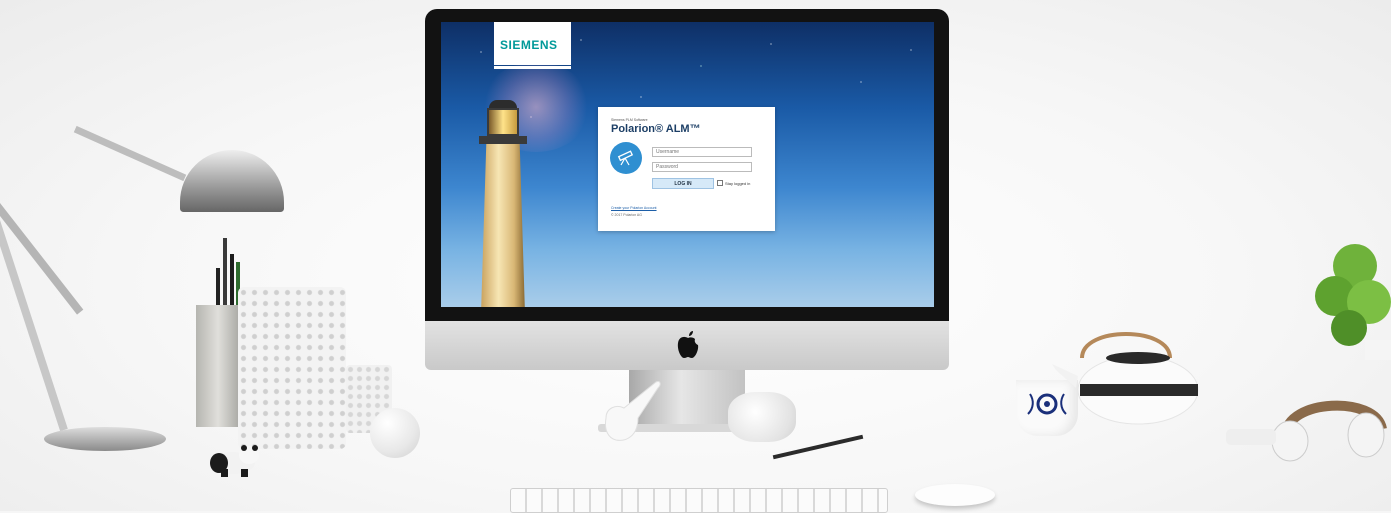 Image resolution: width=1391 pixels, height=513 pixels. Describe the element at coordinates (688, 344) in the screenshot. I see `apple-icon` at that location.